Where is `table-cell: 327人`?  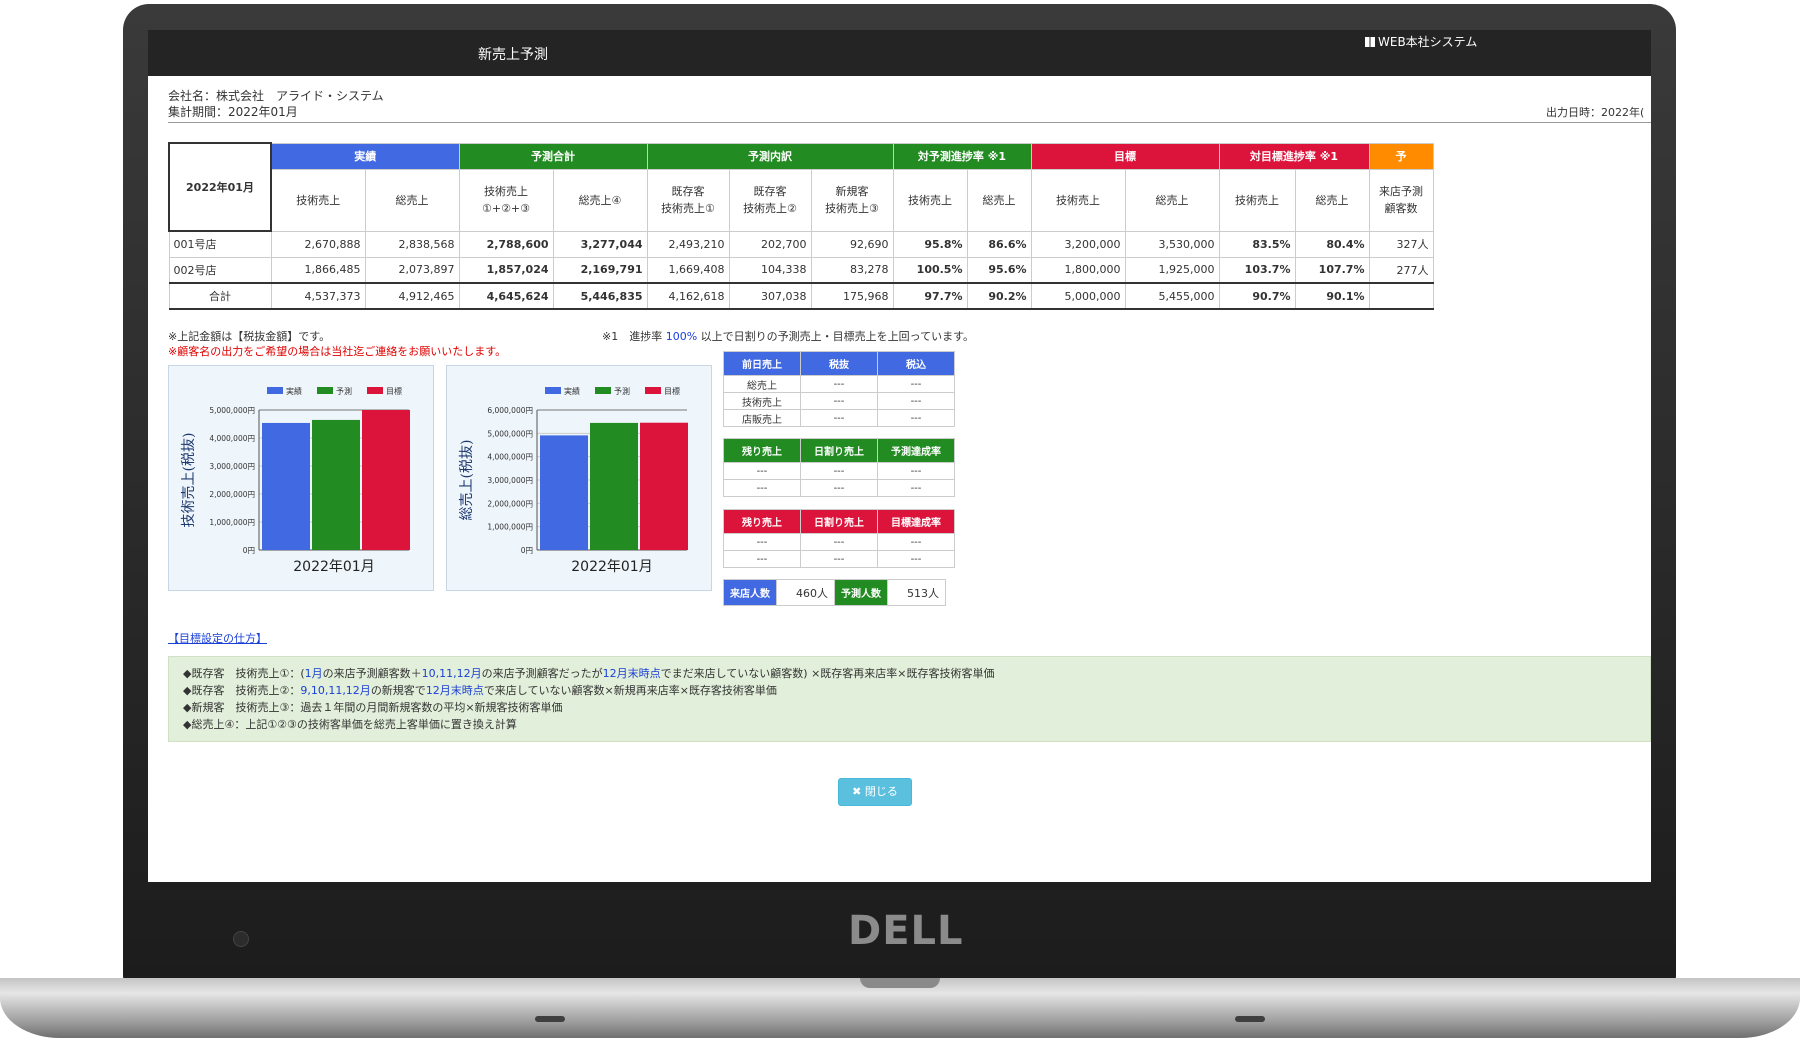 table-cell: 327人 is located at coordinates (1401, 244).